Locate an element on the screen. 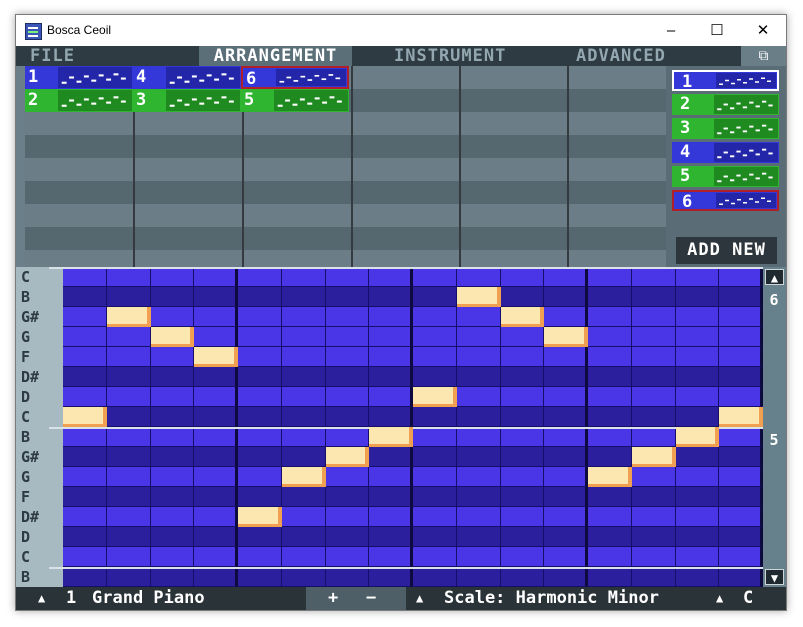 Image resolution: width=803 pixels, height=627 pixels. pattern-list-item-4: 4 is located at coordinates (725, 152).